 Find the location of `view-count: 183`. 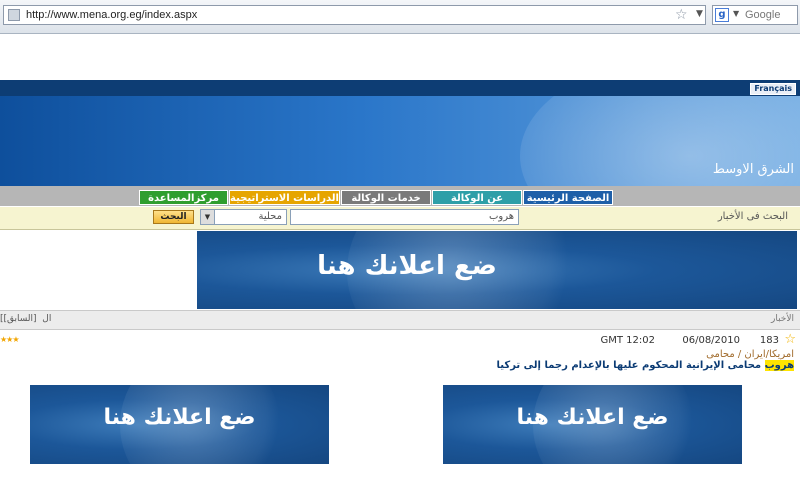

view-count: 183 is located at coordinates (769, 340).